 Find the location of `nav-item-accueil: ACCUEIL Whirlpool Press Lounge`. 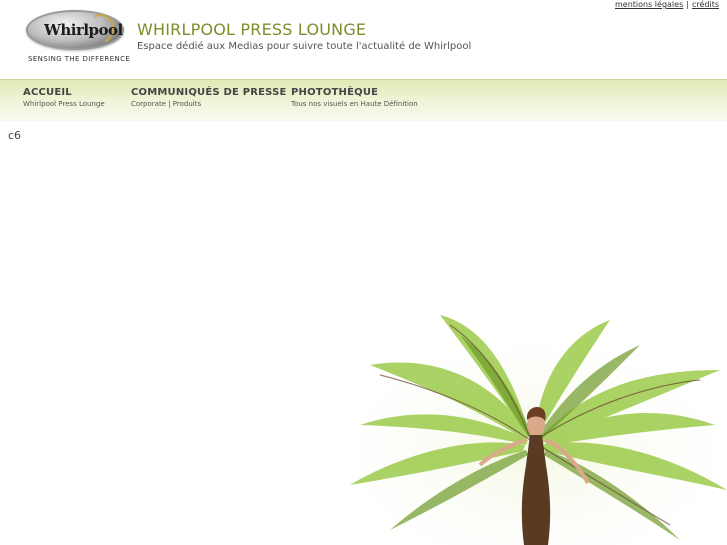

nav-item-accueil: ACCUEIL Whirlpool Press Lounge is located at coordinates (64, 97).